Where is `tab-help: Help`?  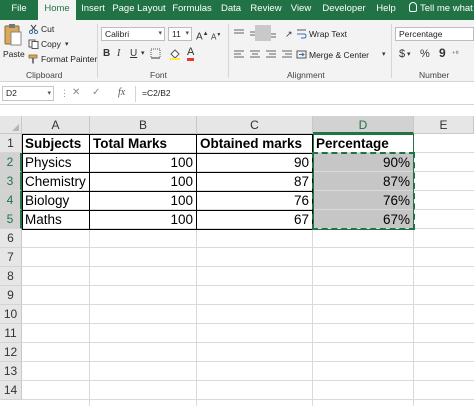
tab-help: Help is located at coordinates (386, 10).